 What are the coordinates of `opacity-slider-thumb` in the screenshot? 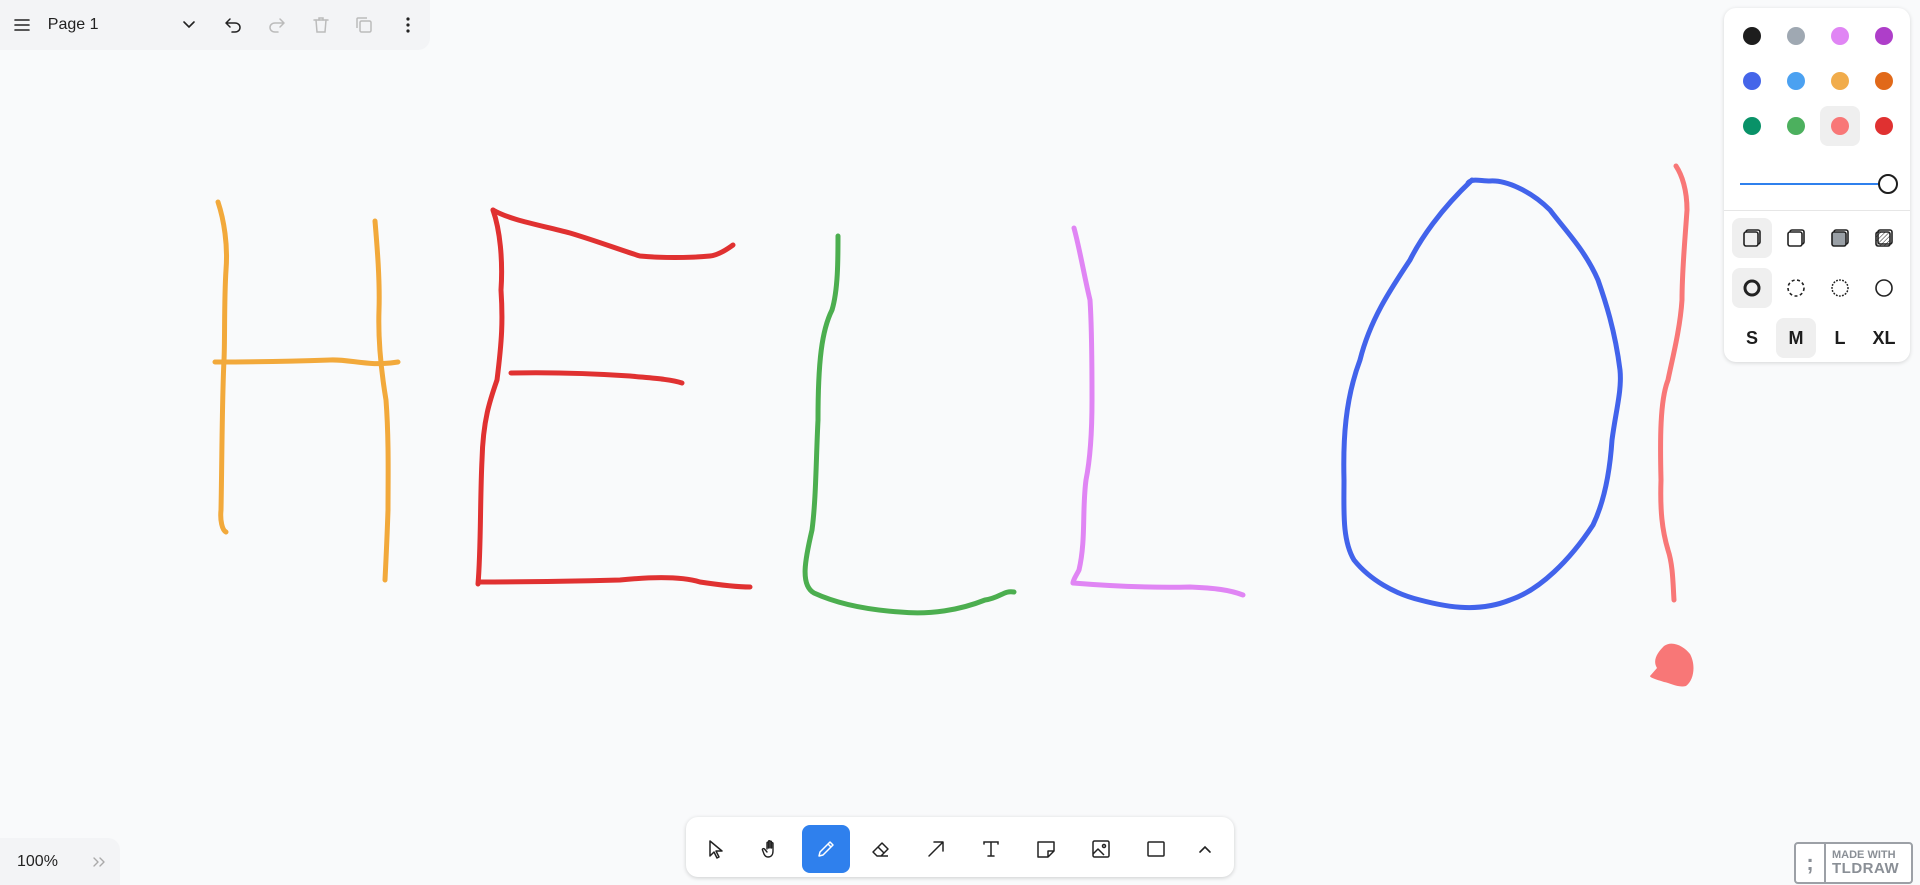 It's located at (1888, 184).